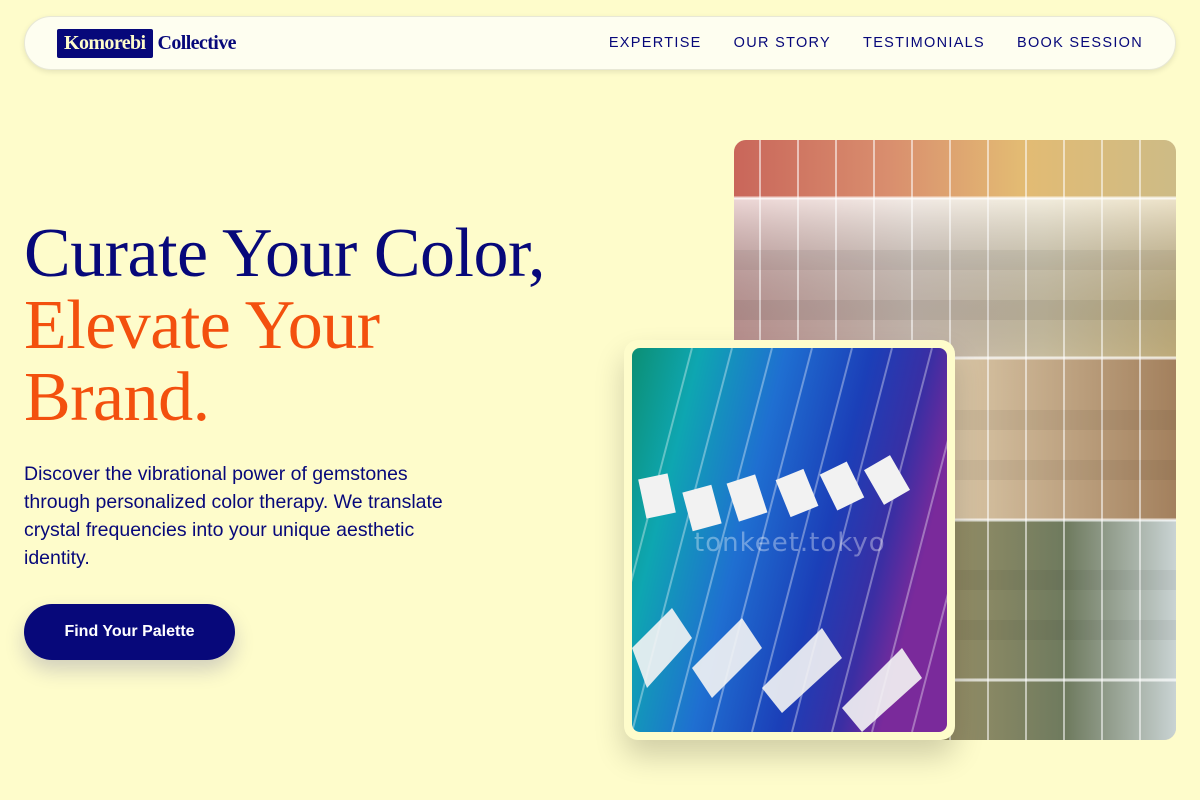  I want to click on nav-link-expertise: EXPERTISE, so click(655, 43).